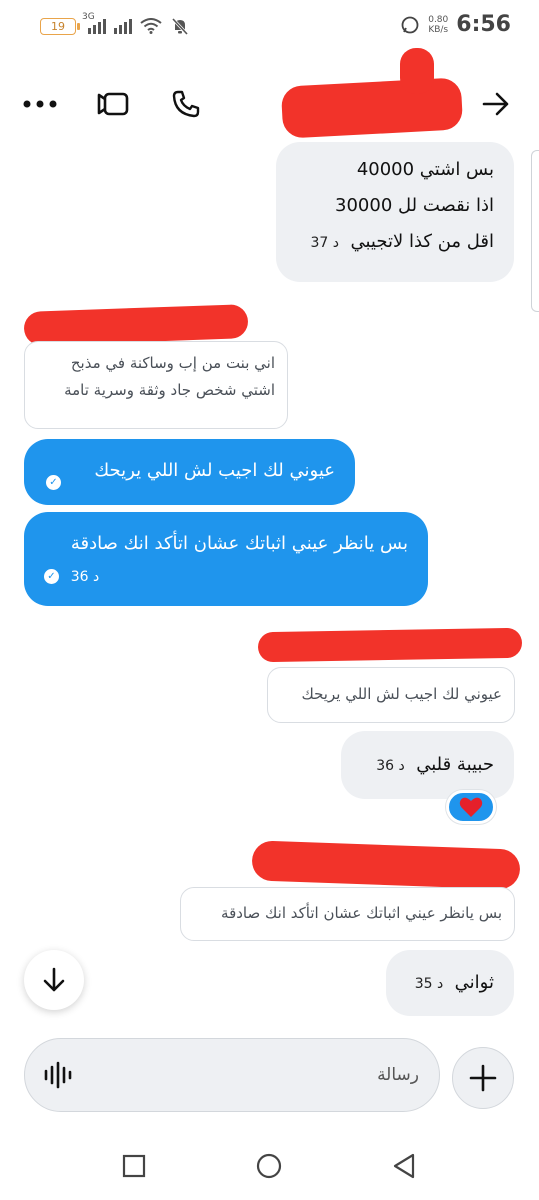 This screenshot has height=1200, width=539. I want to click on signal-bars-icon, so click(123, 26).